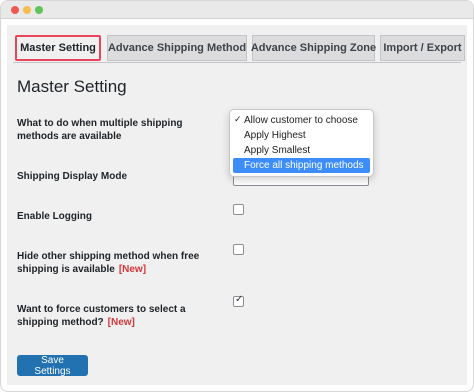 The width and height of the screenshot is (474, 392). What do you see at coordinates (58, 48) in the screenshot?
I see `tab-master-setting: Master Setting` at bounding box center [58, 48].